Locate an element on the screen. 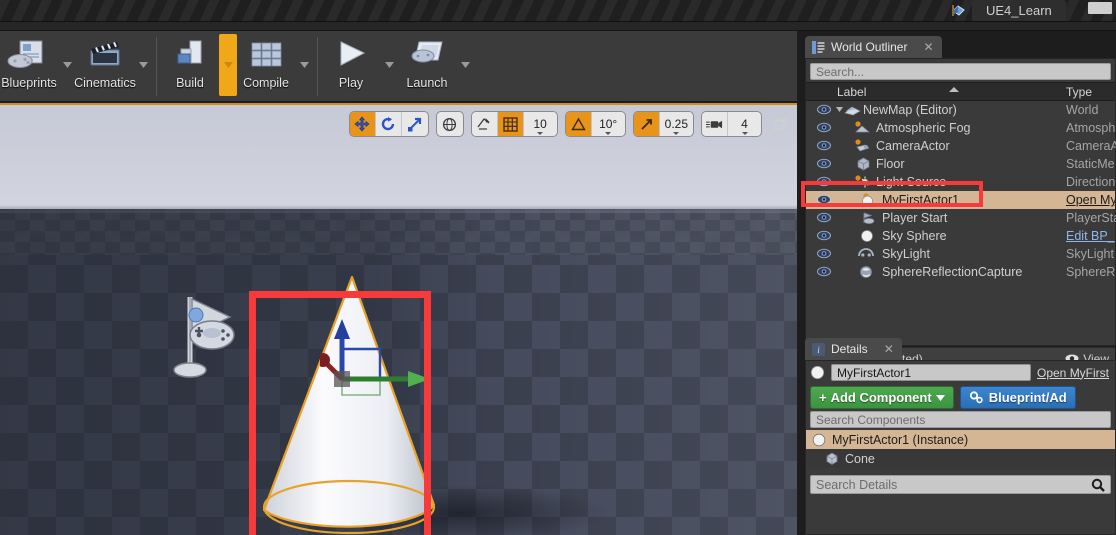  toolbar-compile-button: Compile is located at coordinates (266, 65).